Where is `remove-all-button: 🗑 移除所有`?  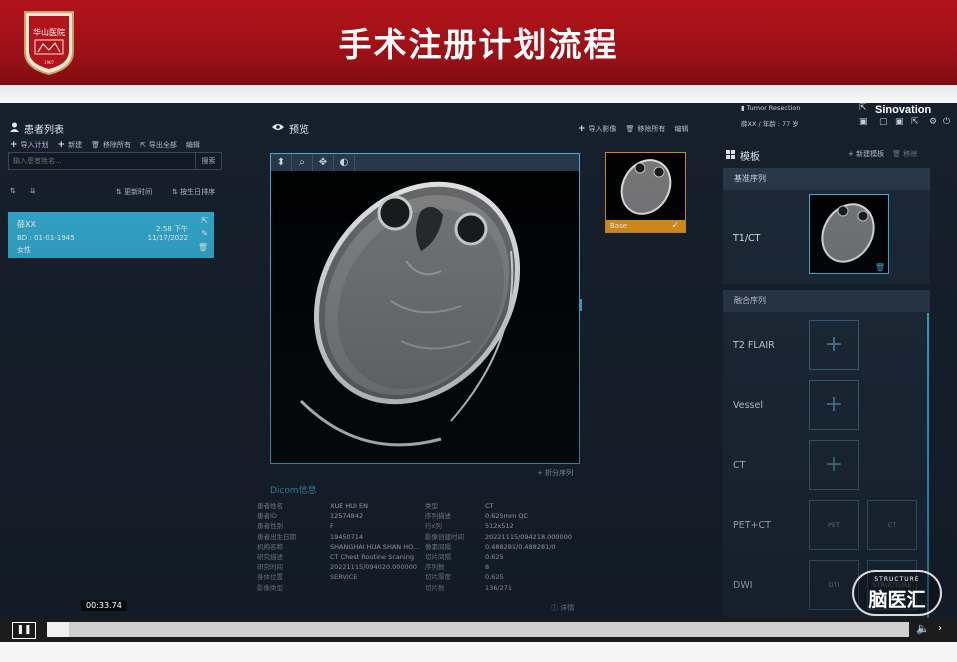 remove-all-button: 🗑 移除所有 is located at coordinates (111, 145).